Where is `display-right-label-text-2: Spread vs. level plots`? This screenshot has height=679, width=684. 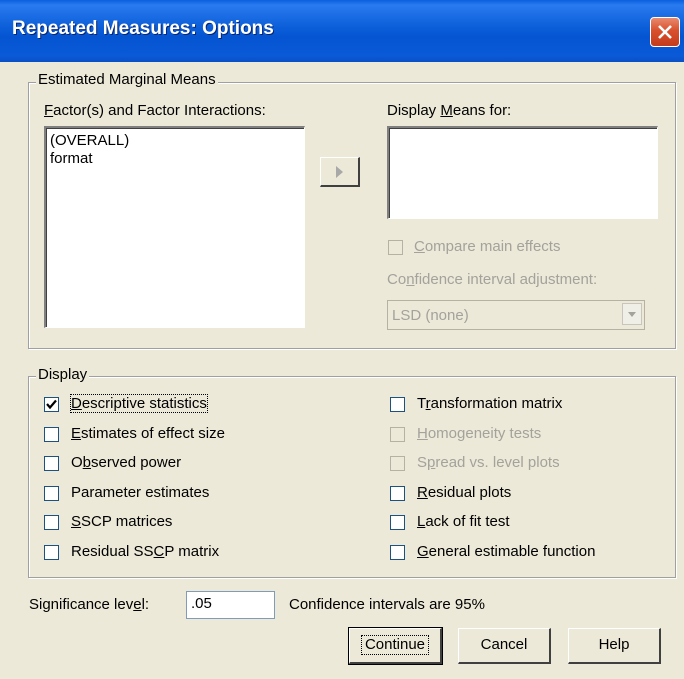
display-right-label-text-2: Spread vs. level plots is located at coordinates (488, 463).